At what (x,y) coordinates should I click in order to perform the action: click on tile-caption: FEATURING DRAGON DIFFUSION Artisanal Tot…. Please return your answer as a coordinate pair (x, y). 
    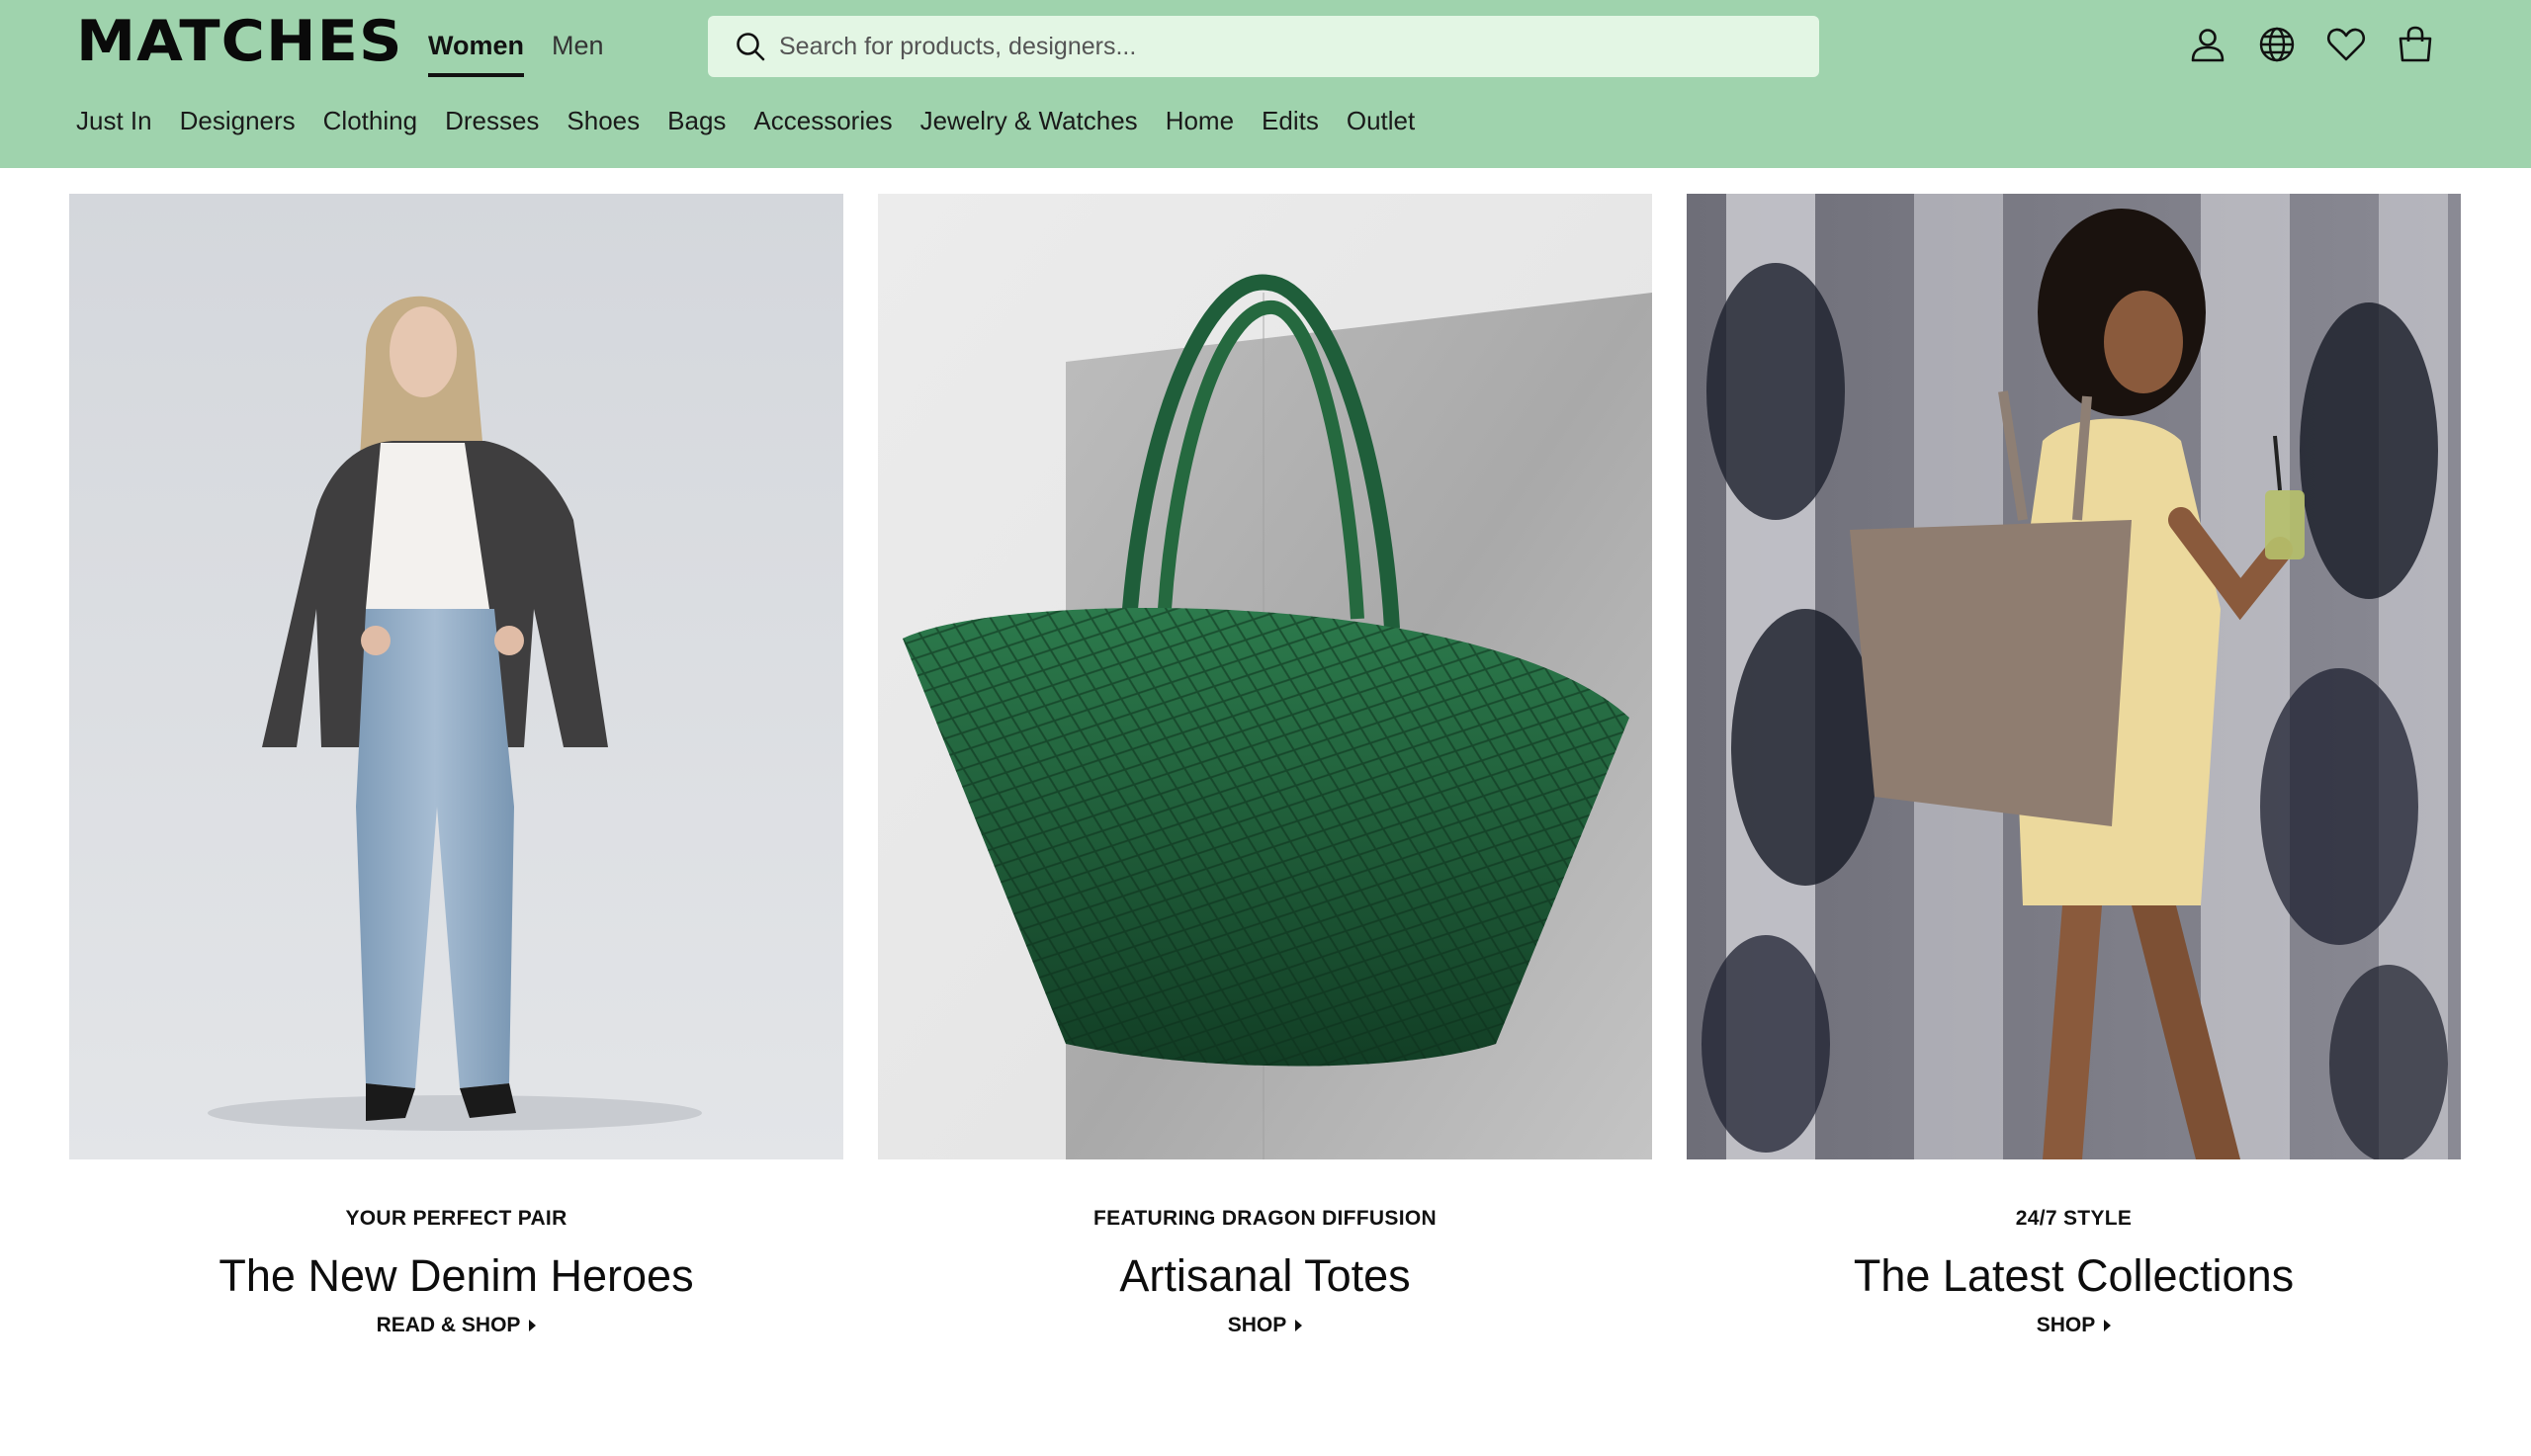
    Looking at the image, I should click on (1265, 1248).